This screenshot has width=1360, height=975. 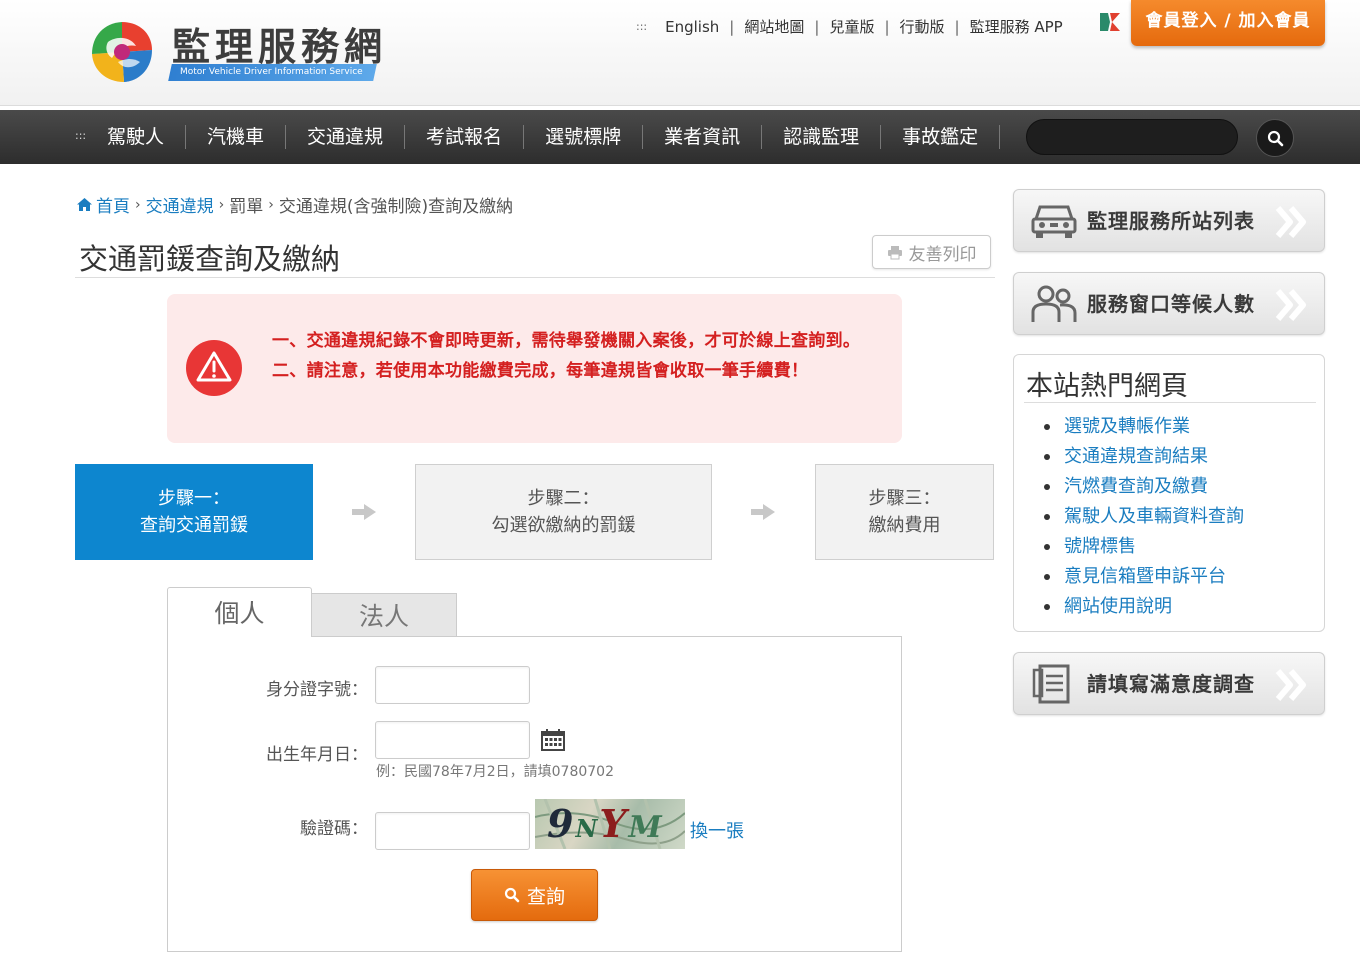 I want to click on nav-search-input, so click(x=1132, y=137).